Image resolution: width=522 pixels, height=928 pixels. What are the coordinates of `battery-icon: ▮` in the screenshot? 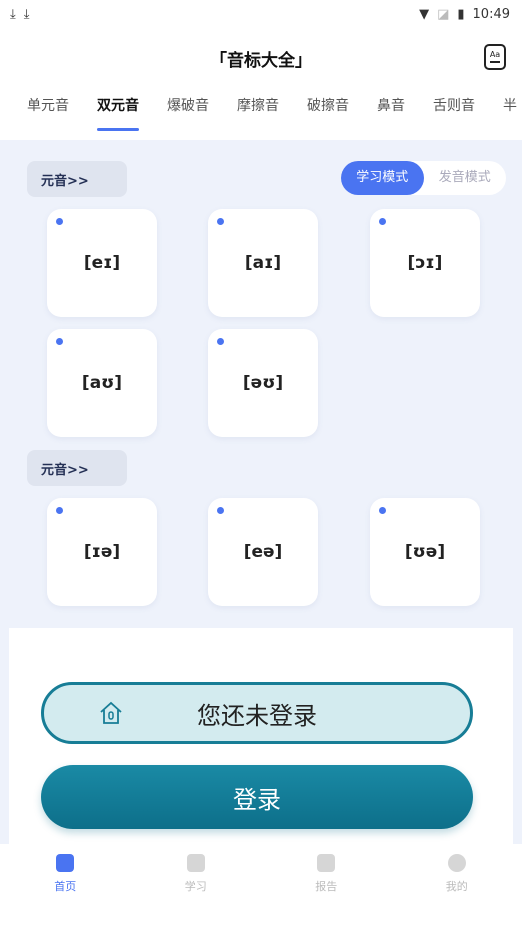 It's located at (461, 14).